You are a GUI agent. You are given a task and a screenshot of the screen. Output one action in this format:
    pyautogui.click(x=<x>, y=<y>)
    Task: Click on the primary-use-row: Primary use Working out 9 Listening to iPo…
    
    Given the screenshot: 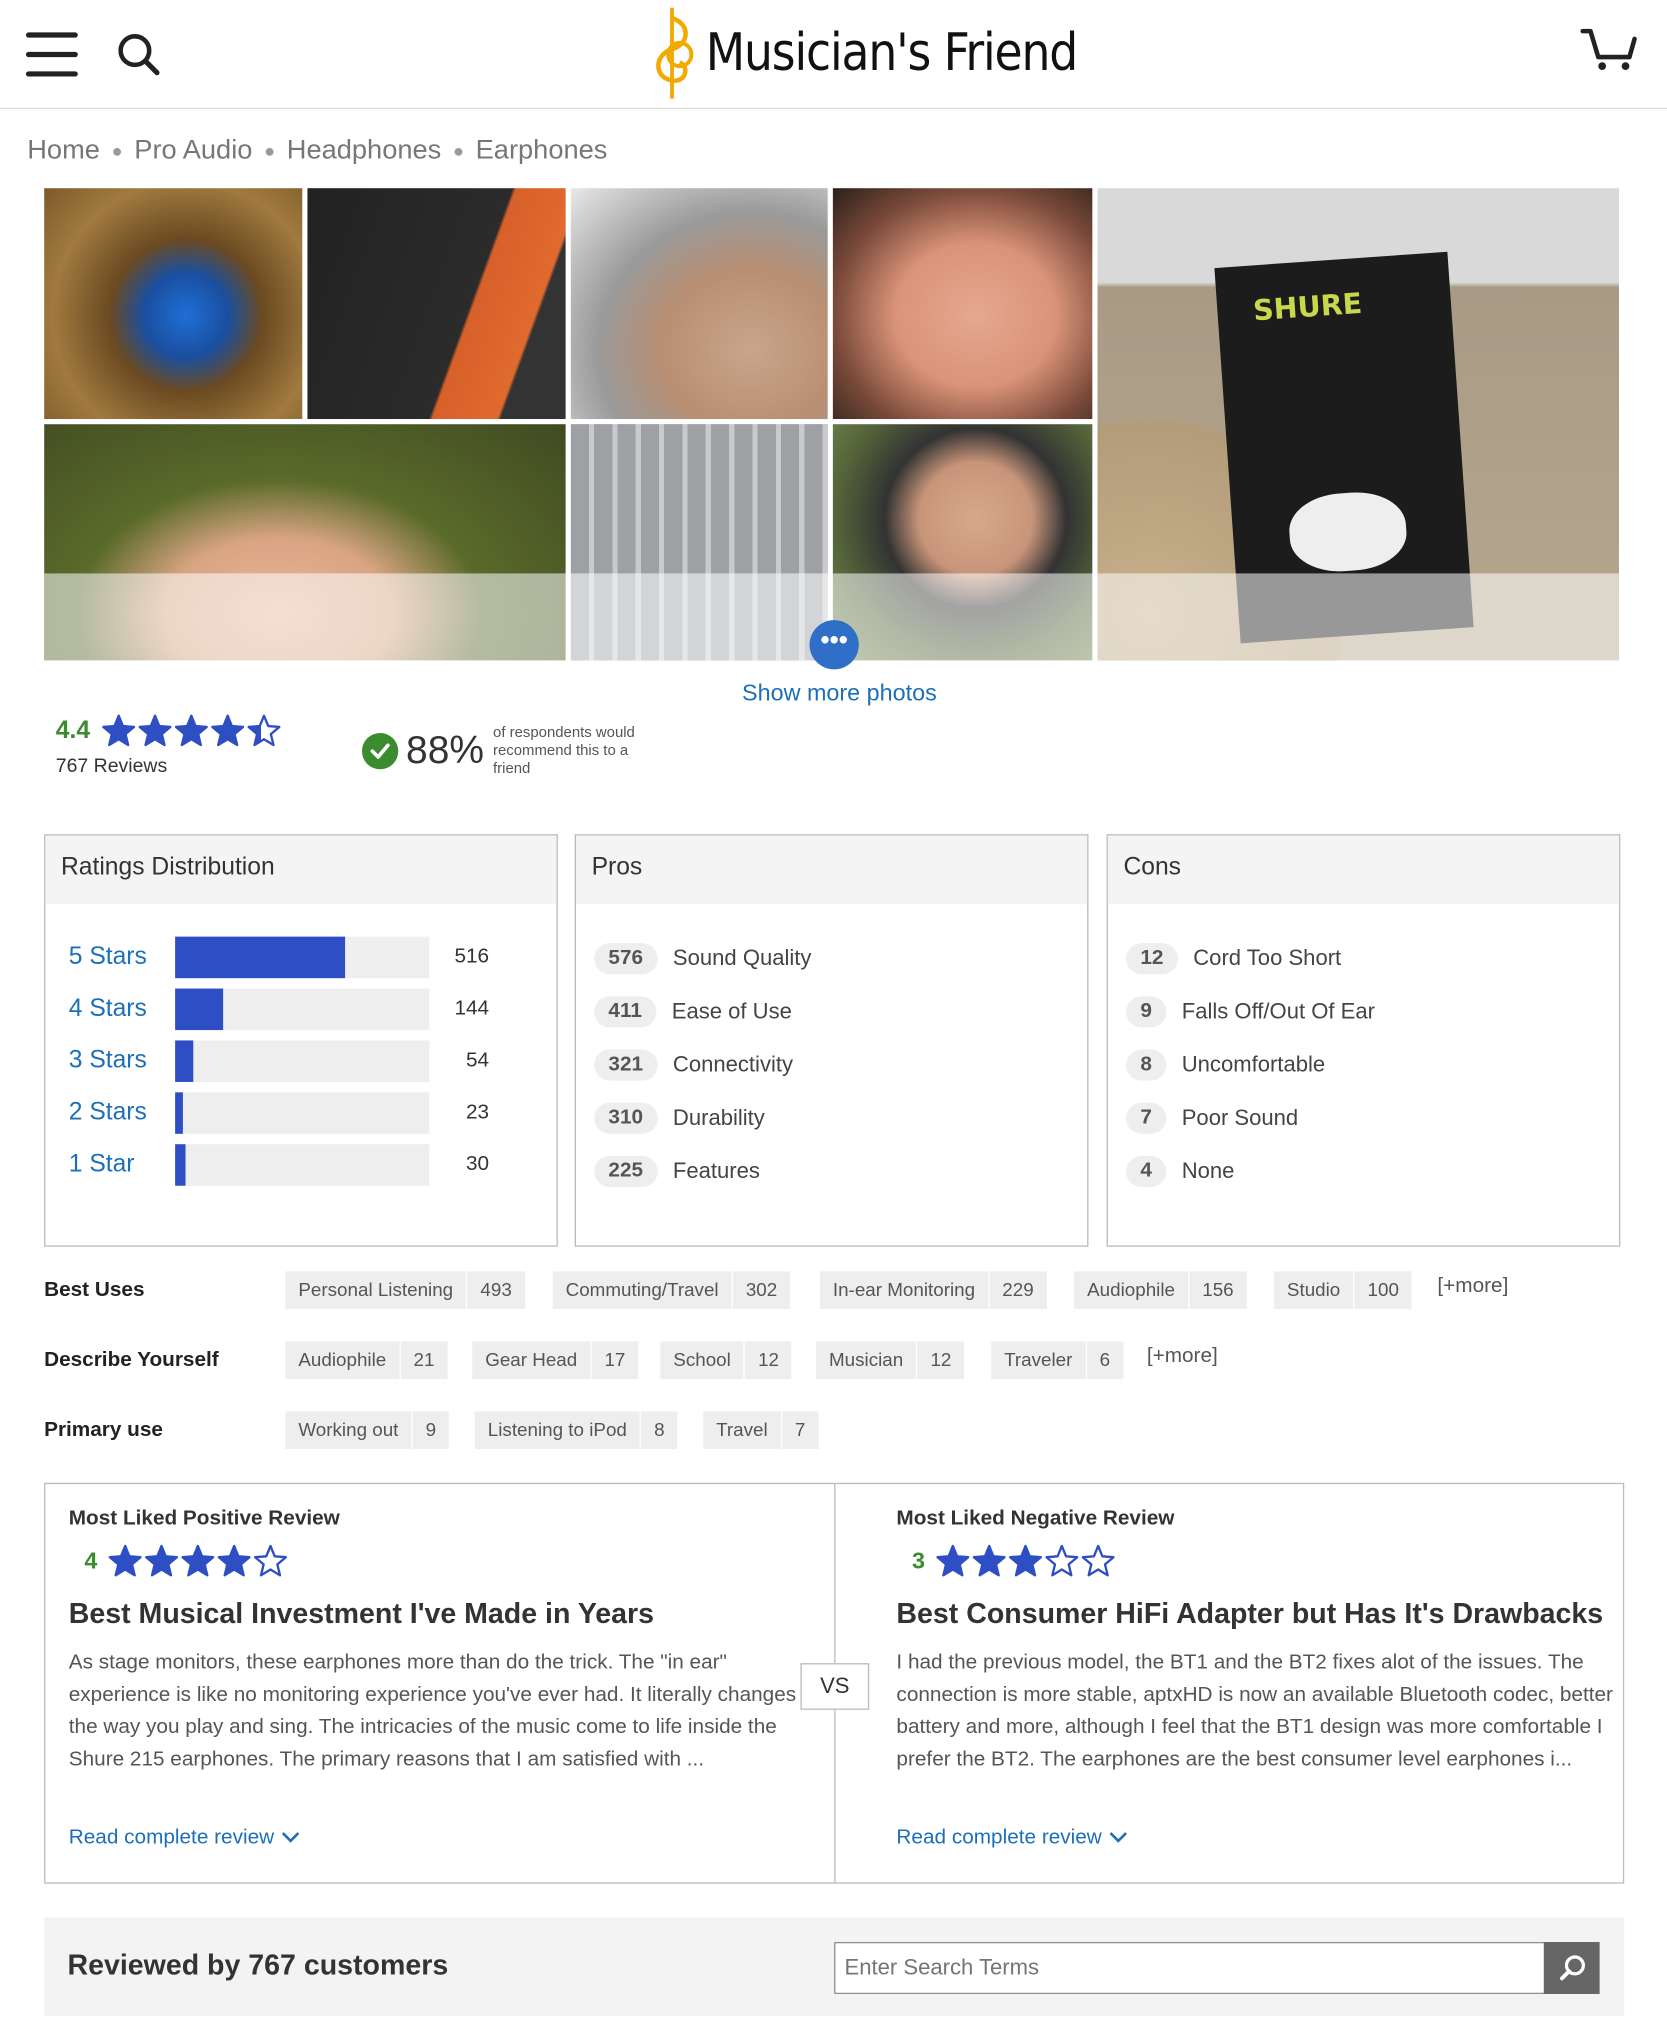 What is the action you would take?
    pyautogui.click(x=822, y=1430)
    